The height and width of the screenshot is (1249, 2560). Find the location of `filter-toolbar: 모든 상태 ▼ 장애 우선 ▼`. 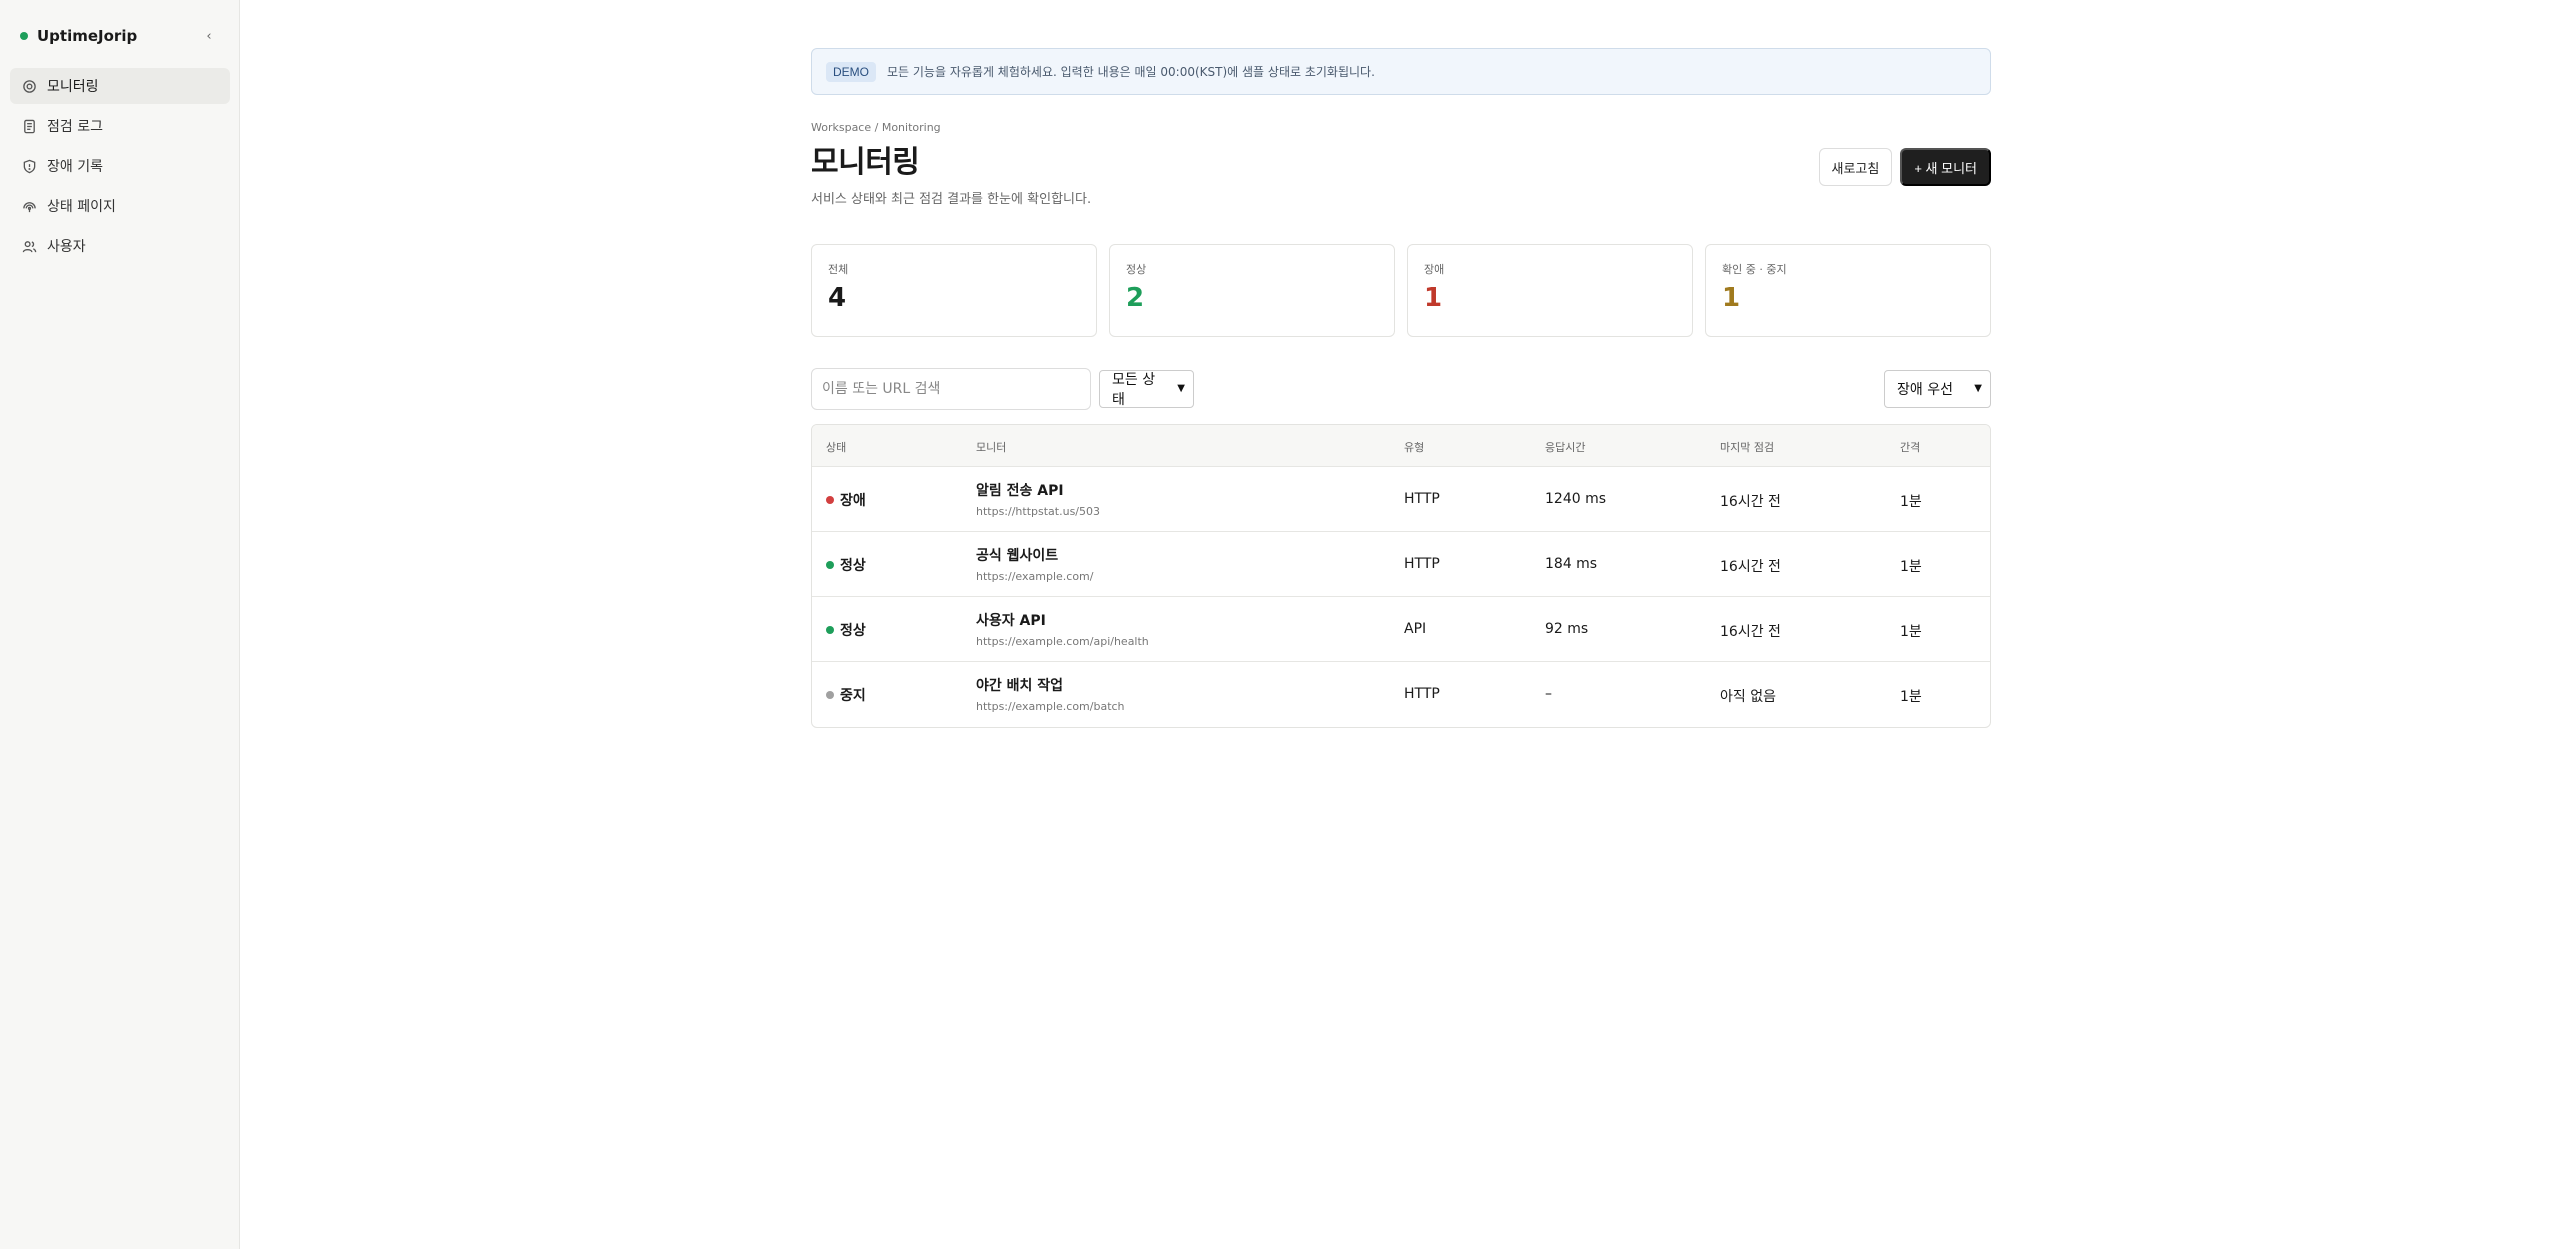

filter-toolbar: 모든 상태 ▼ 장애 우선 ▼ is located at coordinates (1401, 389).